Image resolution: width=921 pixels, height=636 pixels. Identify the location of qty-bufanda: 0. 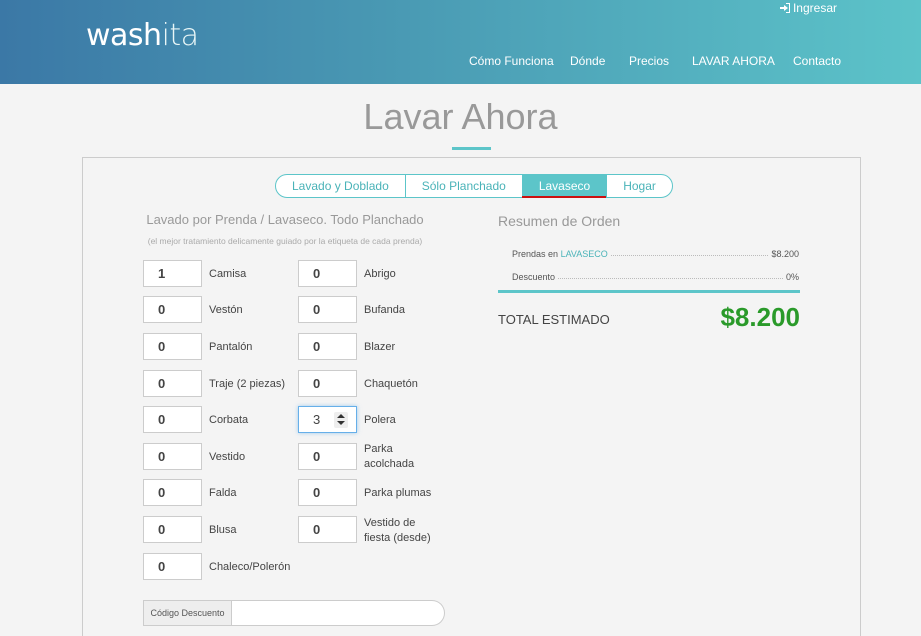
(327, 309).